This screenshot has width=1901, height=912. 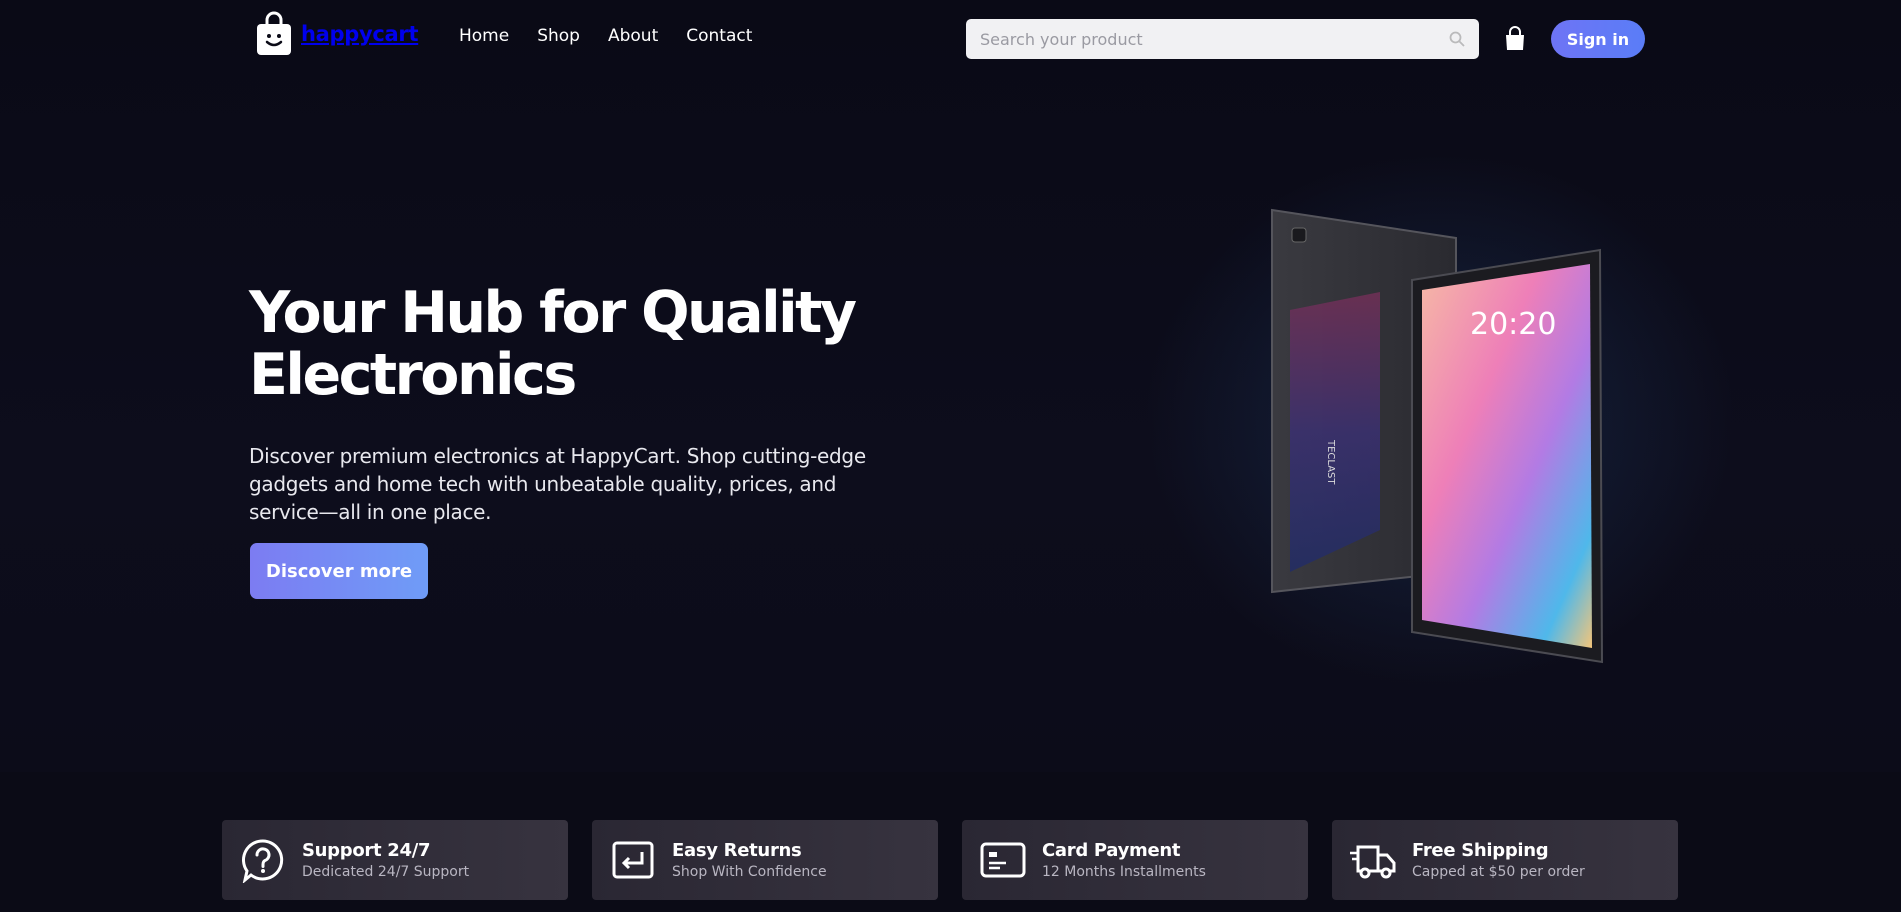 I want to click on search-icon, so click(x=1457, y=39).